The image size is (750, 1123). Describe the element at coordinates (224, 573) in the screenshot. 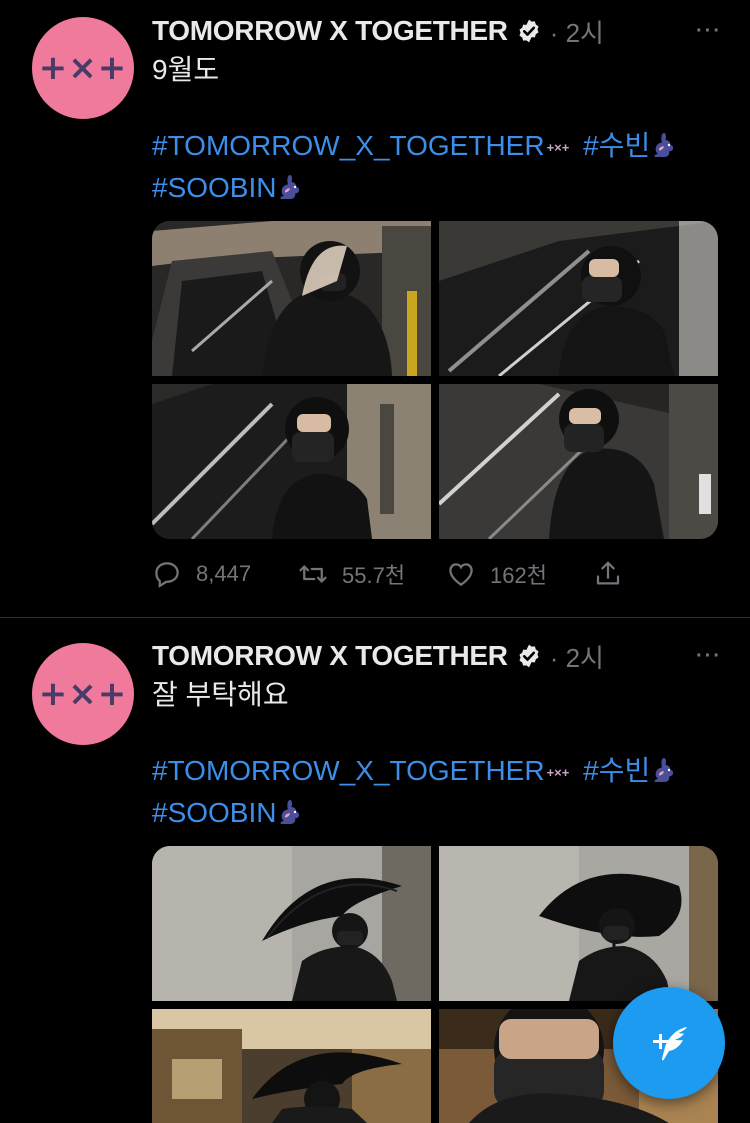

I see `reply-count: 8,447` at that location.